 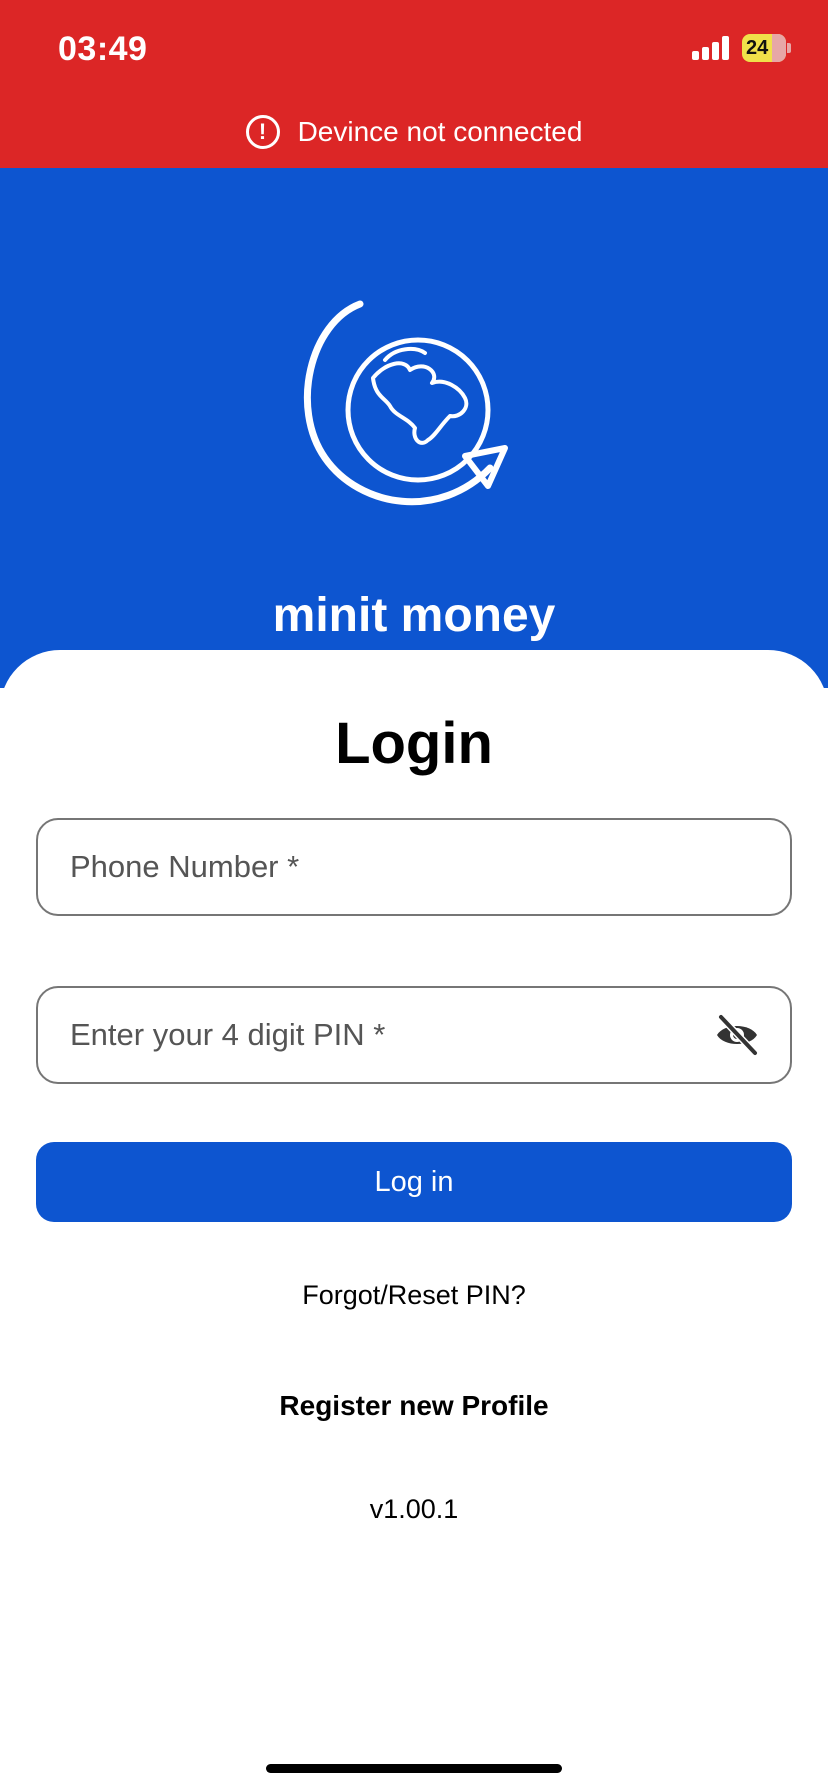 I want to click on alert-circle-icon: !, so click(x=262, y=132).